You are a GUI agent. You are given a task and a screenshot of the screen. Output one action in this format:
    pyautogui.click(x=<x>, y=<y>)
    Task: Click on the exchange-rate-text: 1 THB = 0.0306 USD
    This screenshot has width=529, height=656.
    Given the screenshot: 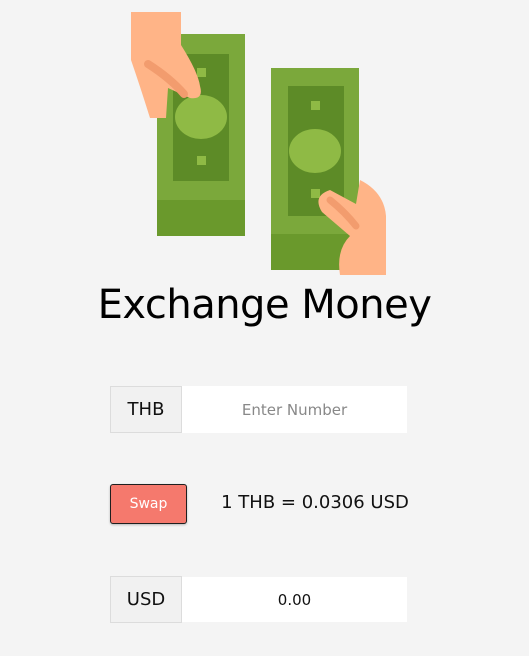 What is the action you would take?
    pyautogui.click(x=315, y=502)
    